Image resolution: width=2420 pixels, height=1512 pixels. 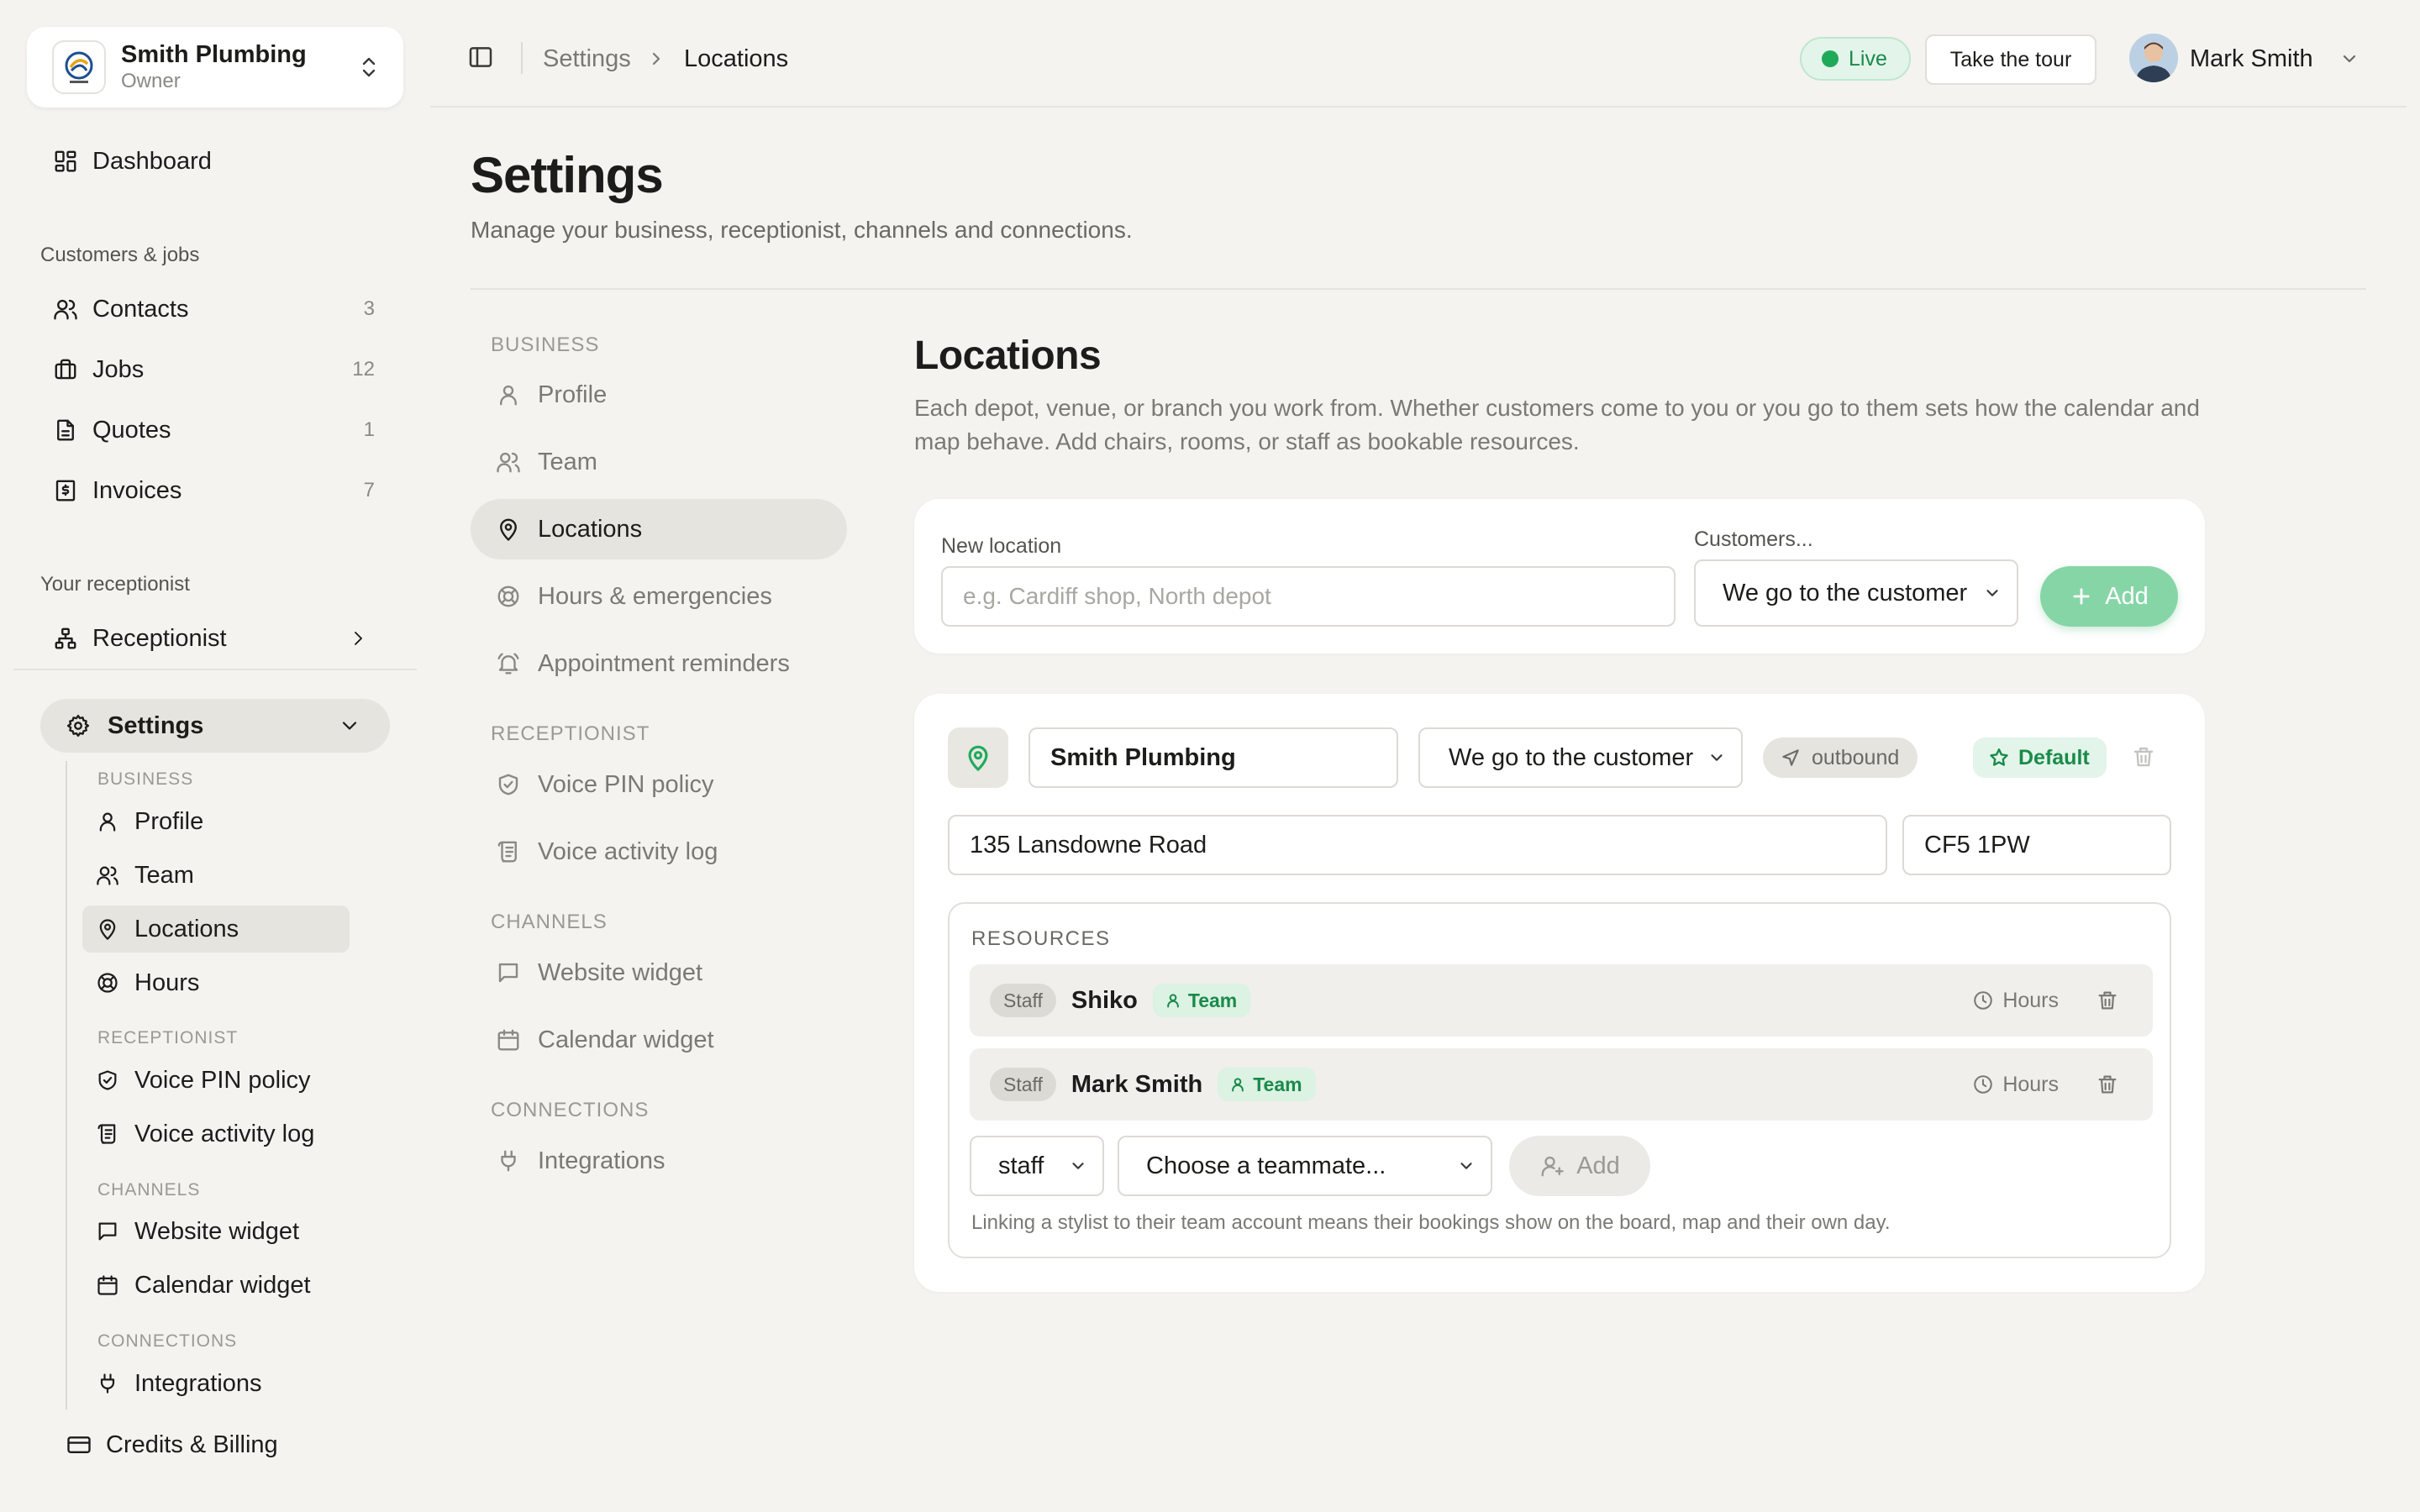 What do you see at coordinates (1846, 592) in the screenshot?
I see `select-value: We go to the customer` at bounding box center [1846, 592].